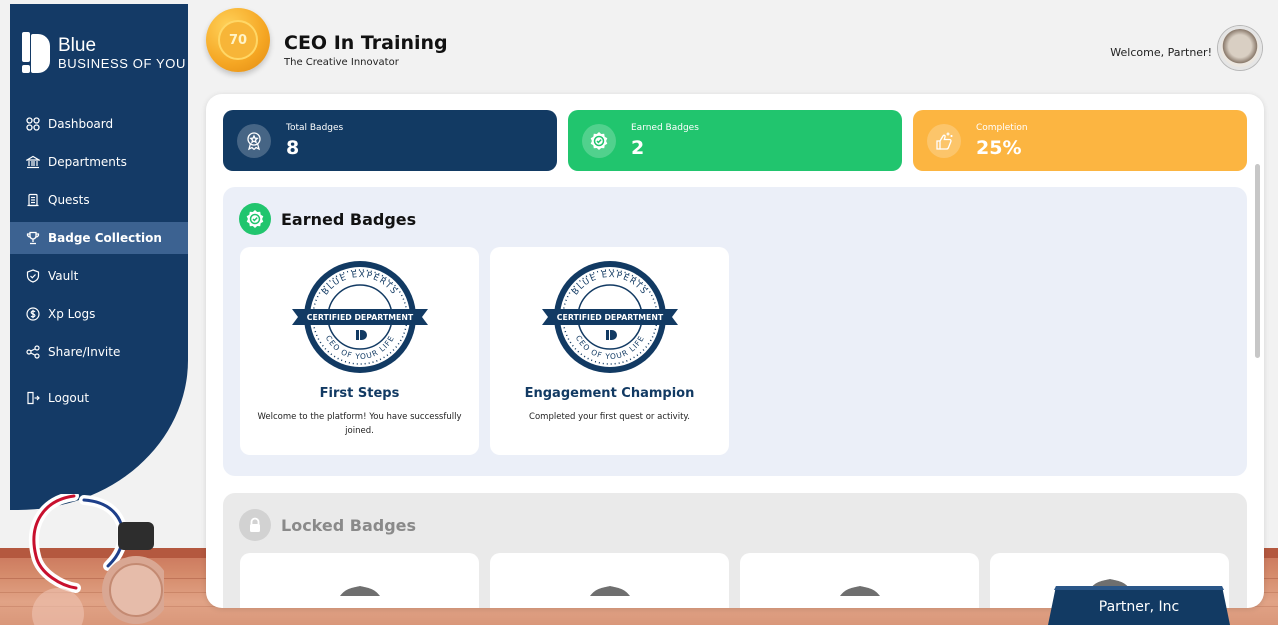  What do you see at coordinates (104, 54) in the screenshot?
I see `brand-logo: Blue BUSINESS OF YOU` at bounding box center [104, 54].